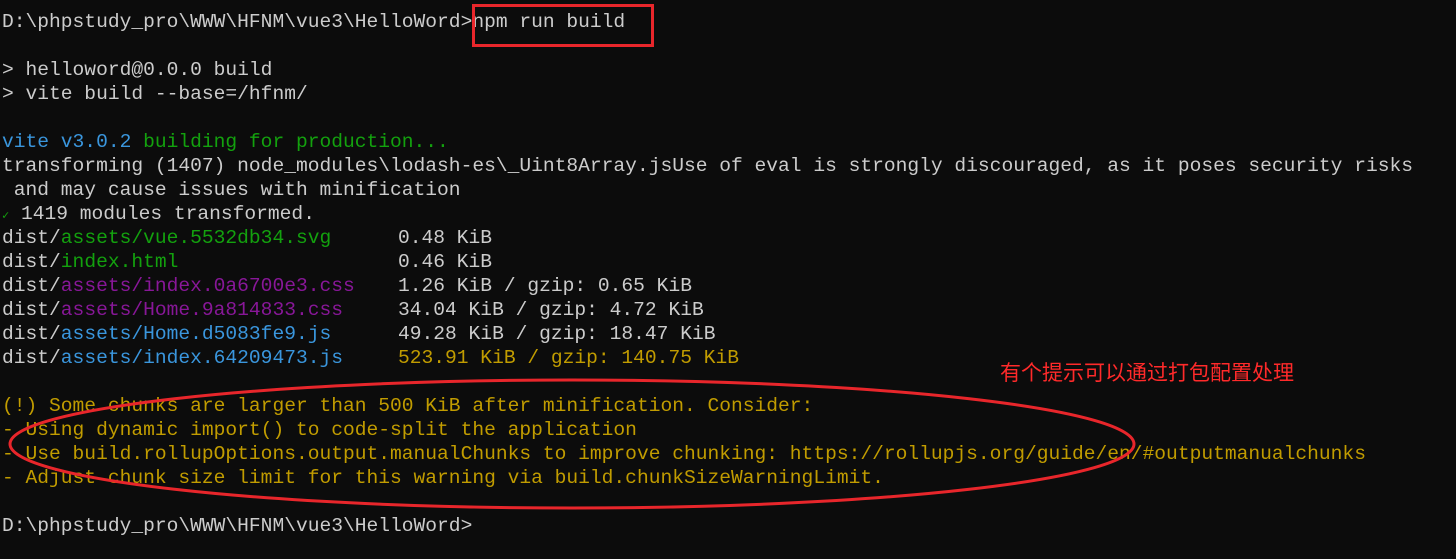 The image size is (1456, 559). I want to click on file-size: 0.46 KiB, so click(445, 262).